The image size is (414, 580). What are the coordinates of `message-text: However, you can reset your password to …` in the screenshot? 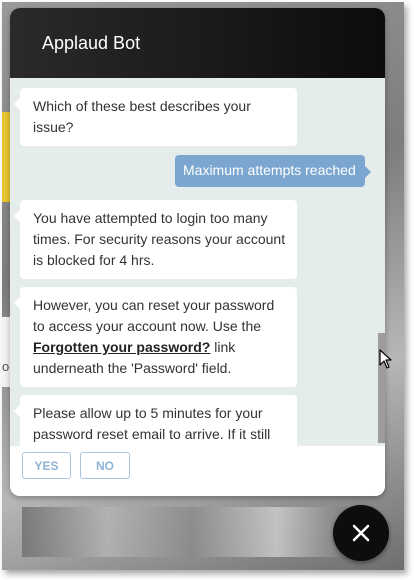 It's located at (154, 315).